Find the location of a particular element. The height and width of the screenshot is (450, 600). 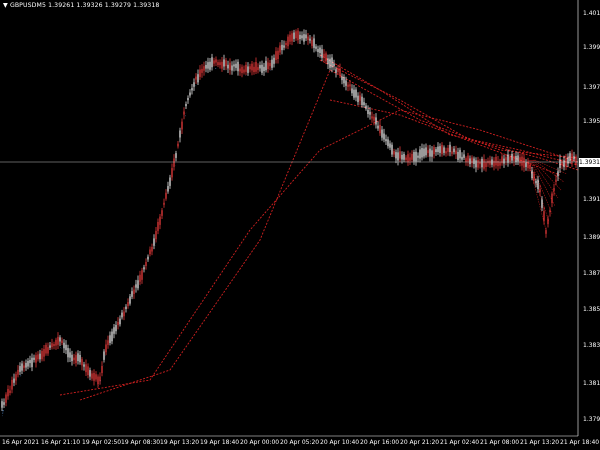

time-tick-label: 19 Apr 02:50 is located at coordinates (102, 442).